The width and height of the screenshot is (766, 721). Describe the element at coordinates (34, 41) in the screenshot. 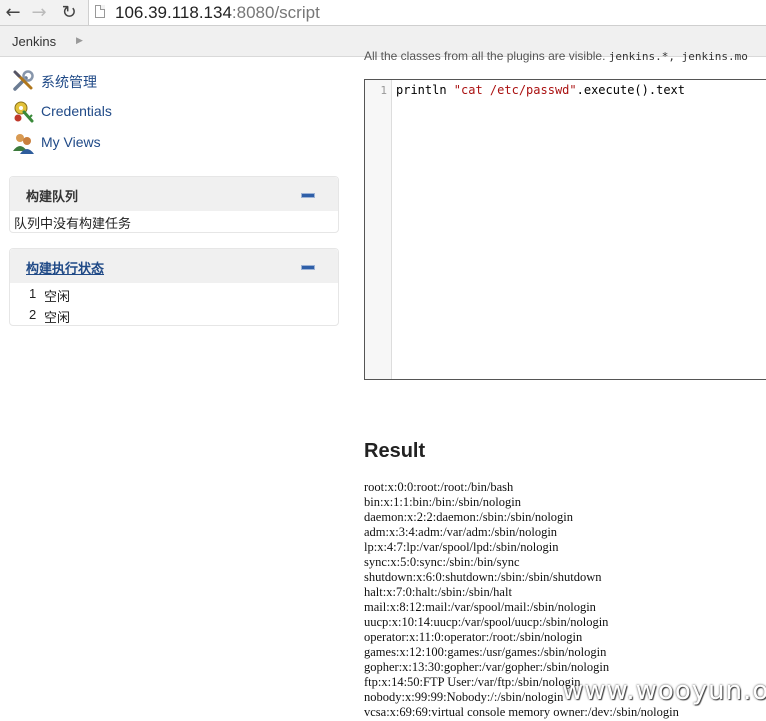

I see `breadcrumb-item-jenkins: Jenkins` at that location.